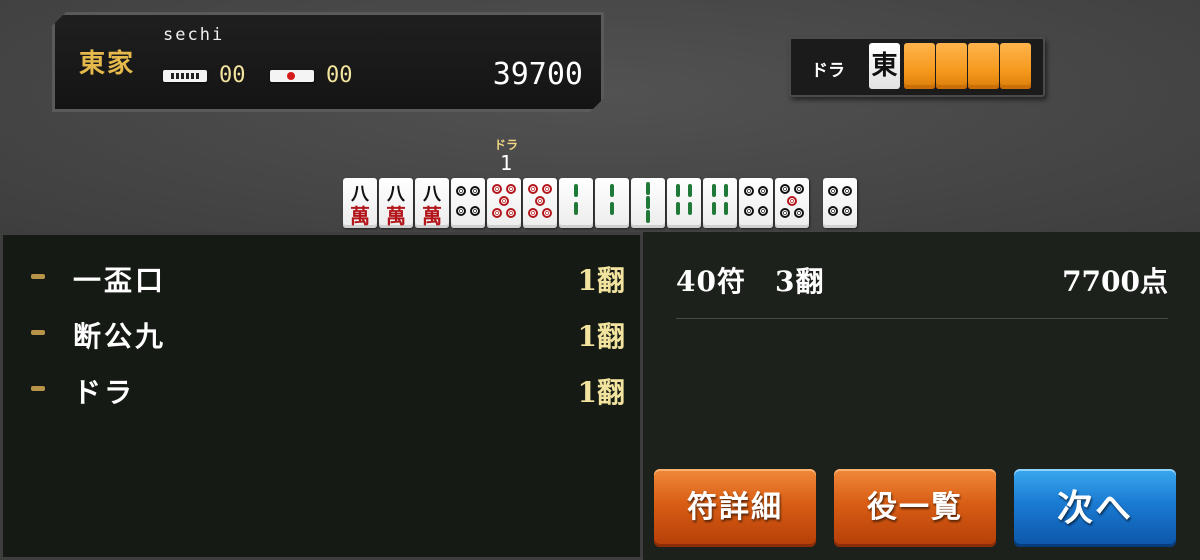 This screenshot has width=1200, height=560. What do you see at coordinates (537, 74) in the screenshot?
I see `player-score: 39700` at bounding box center [537, 74].